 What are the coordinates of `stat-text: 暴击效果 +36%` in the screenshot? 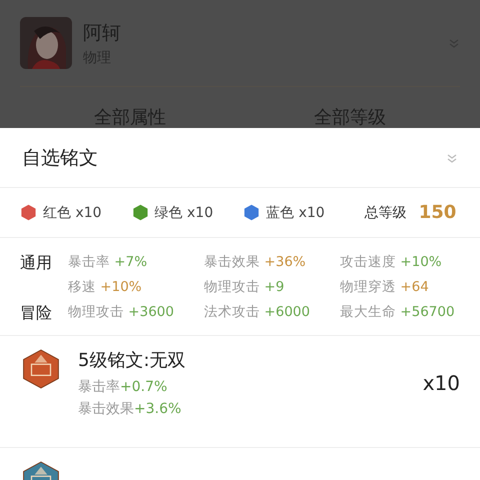 It's located at (255, 262).